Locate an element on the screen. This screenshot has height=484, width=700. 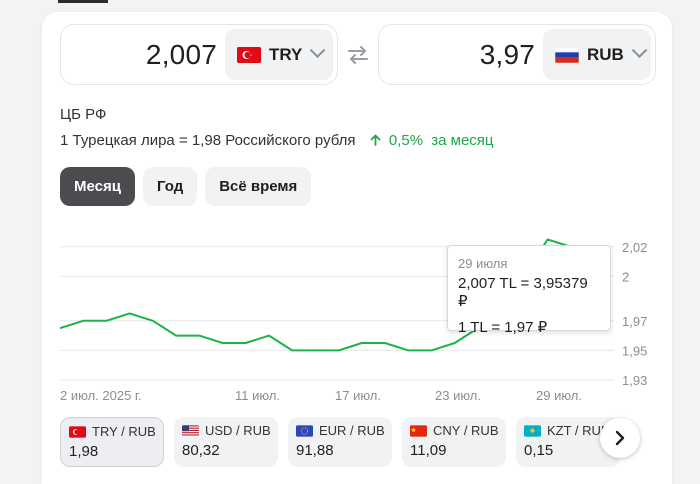
chevron-right-icon is located at coordinates (620, 438).